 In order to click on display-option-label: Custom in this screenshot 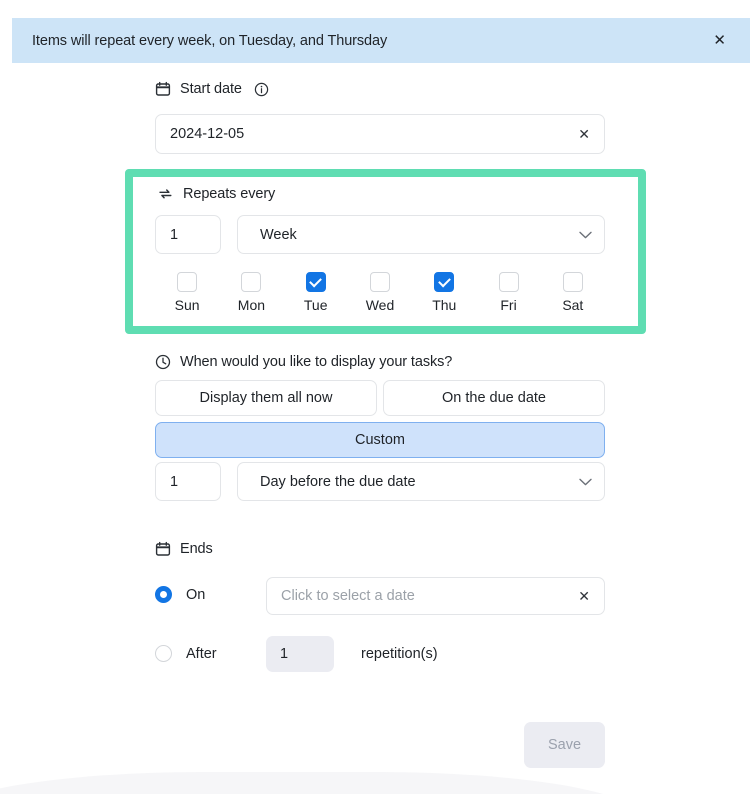, I will do `click(380, 440)`.